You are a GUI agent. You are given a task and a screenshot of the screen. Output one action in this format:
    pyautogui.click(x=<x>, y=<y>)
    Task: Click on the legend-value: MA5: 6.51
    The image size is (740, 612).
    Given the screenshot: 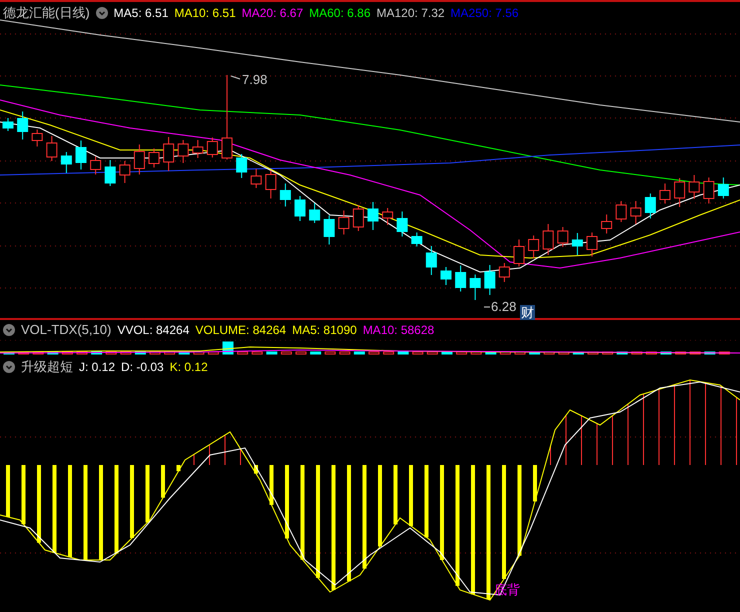 What is the action you would take?
    pyautogui.click(x=141, y=13)
    